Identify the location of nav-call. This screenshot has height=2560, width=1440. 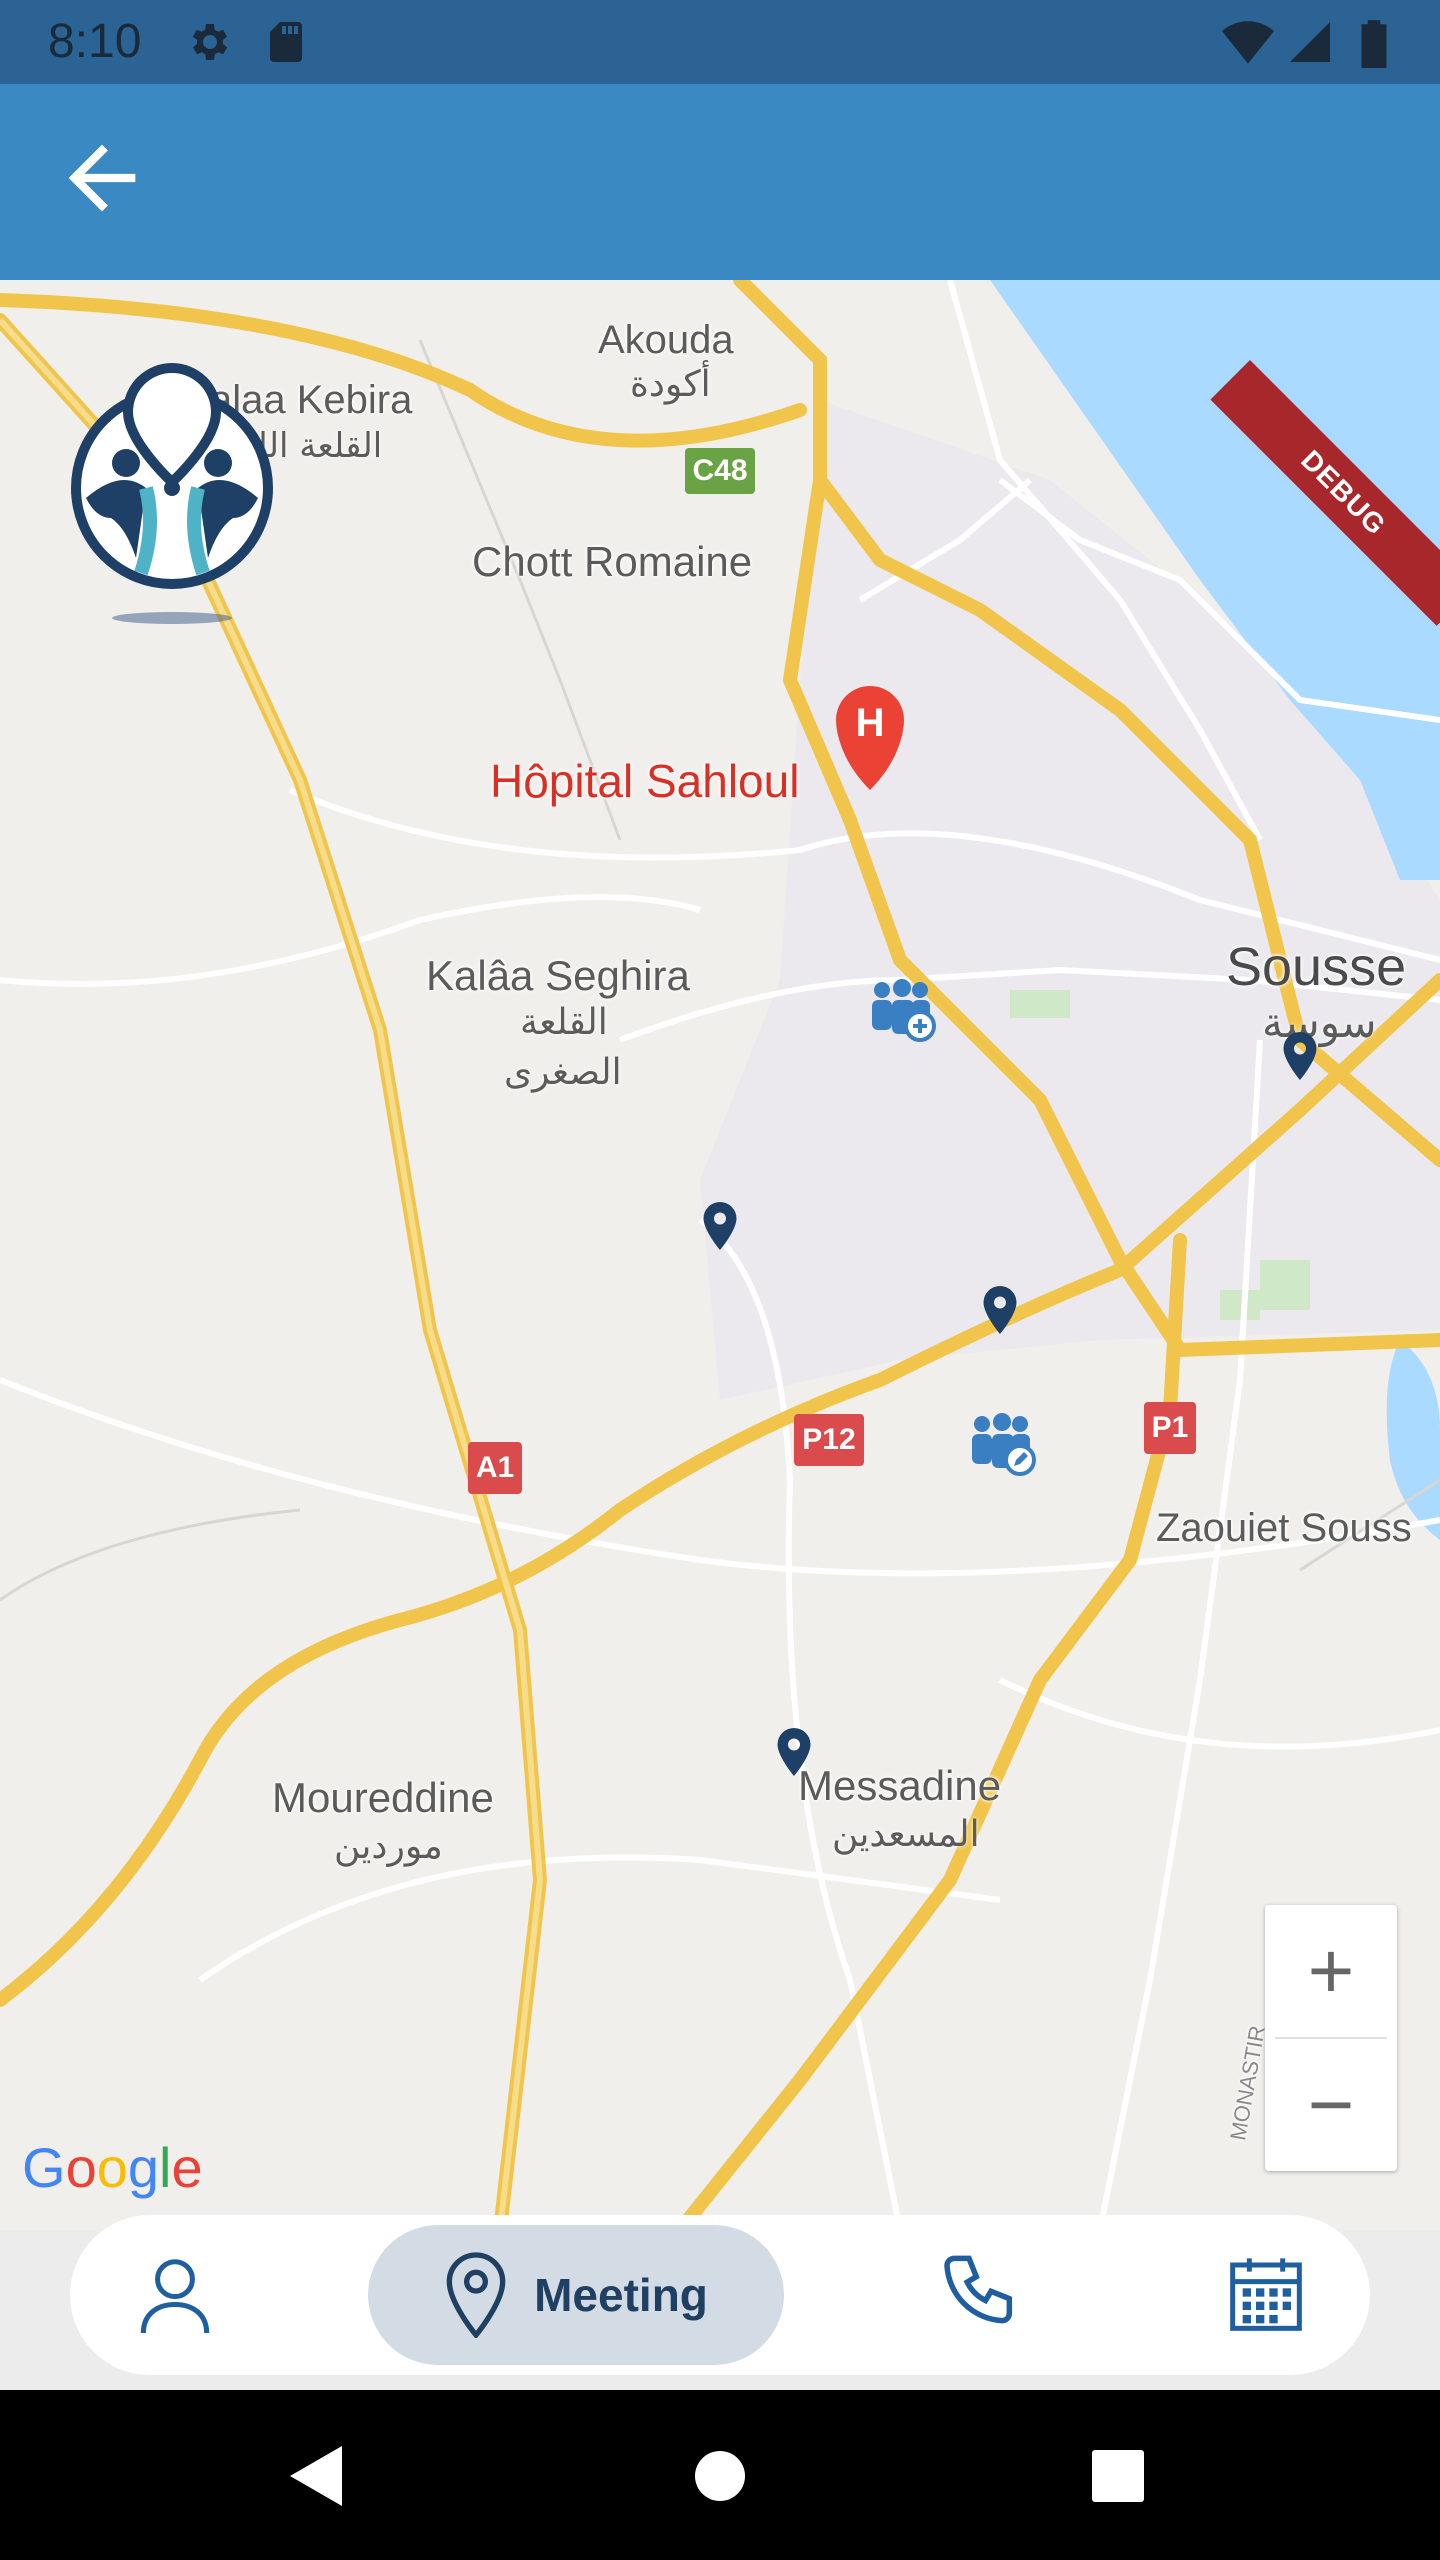
(980, 2295).